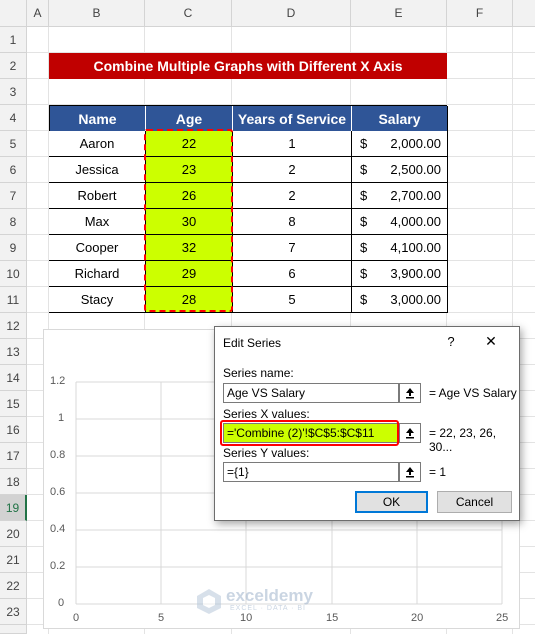 The width and height of the screenshot is (535, 634). I want to click on row-header: 17, so click(13, 456).